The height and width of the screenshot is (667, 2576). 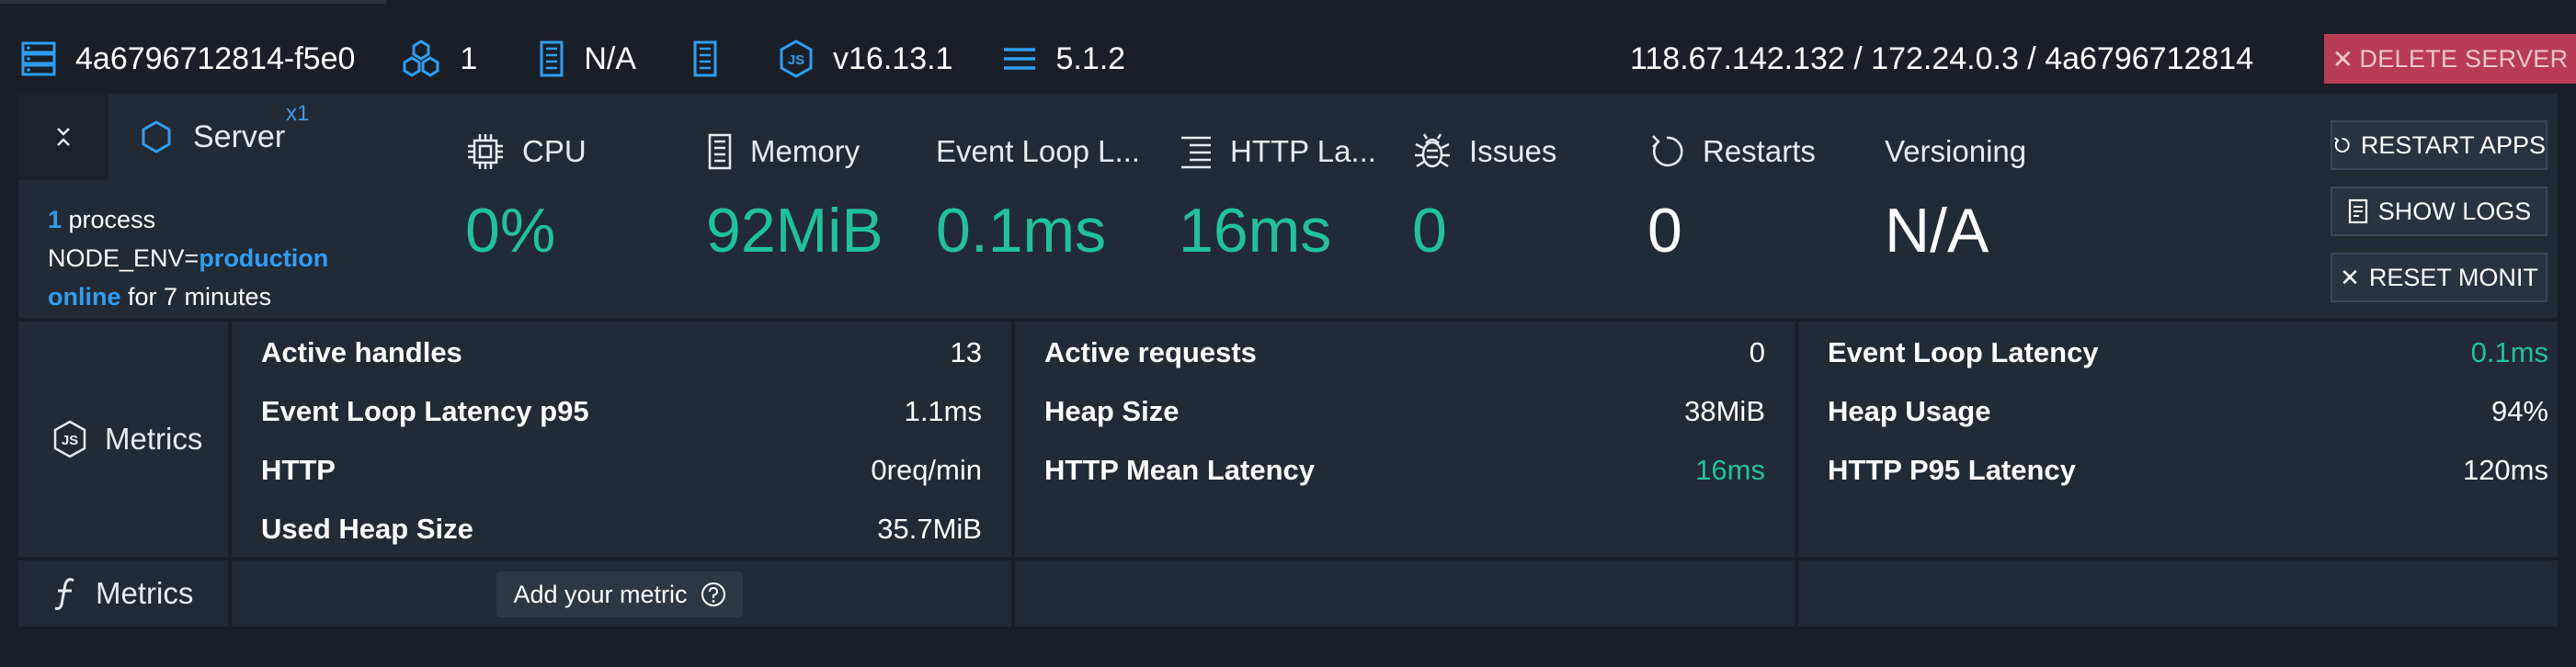 What do you see at coordinates (2453, 277) in the screenshot?
I see `reset-monit-label: RESET MONIT` at bounding box center [2453, 277].